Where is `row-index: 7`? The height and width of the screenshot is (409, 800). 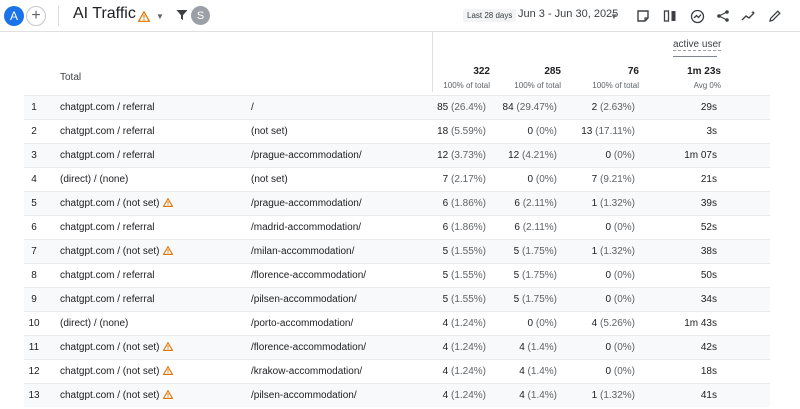
row-index: 7 is located at coordinates (34, 251).